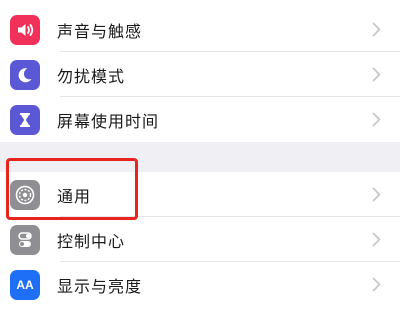 Image resolution: width=400 pixels, height=315 pixels. What do you see at coordinates (200, 119) in the screenshot?
I see `settings-item-screen-time: 屏幕使用时间` at bounding box center [200, 119].